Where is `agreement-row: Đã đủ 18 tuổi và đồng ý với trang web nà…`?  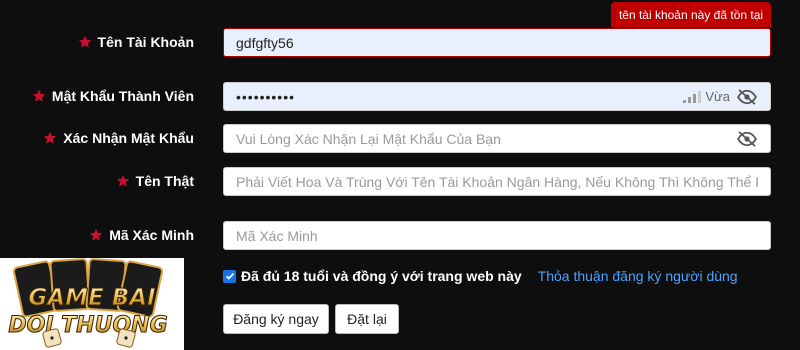
agreement-row: Đã đủ 18 tuổi và đồng ý với trang web nà… is located at coordinates (480, 276).